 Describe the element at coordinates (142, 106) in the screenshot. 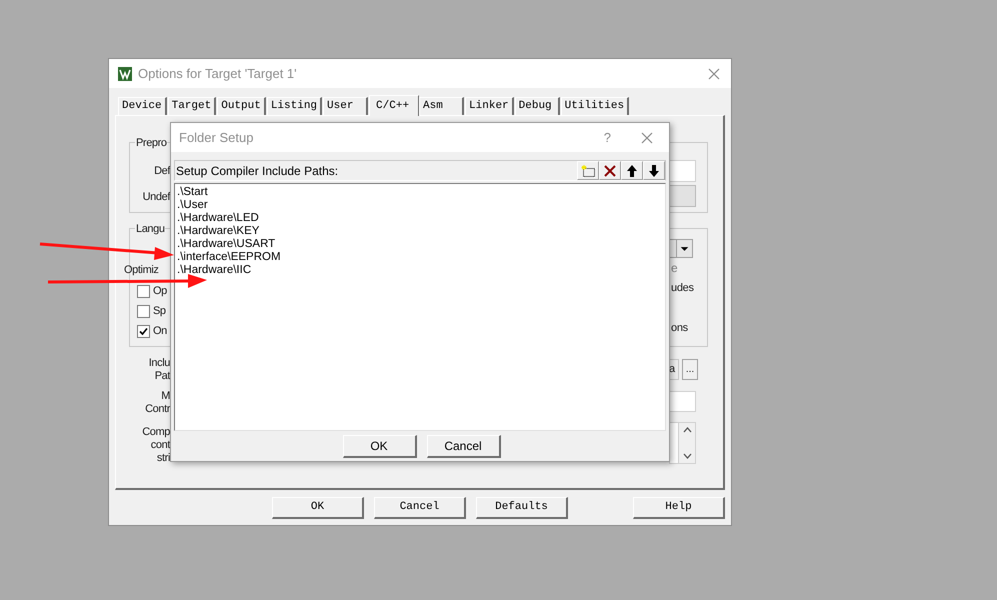

I see `tab: Device` at that location.